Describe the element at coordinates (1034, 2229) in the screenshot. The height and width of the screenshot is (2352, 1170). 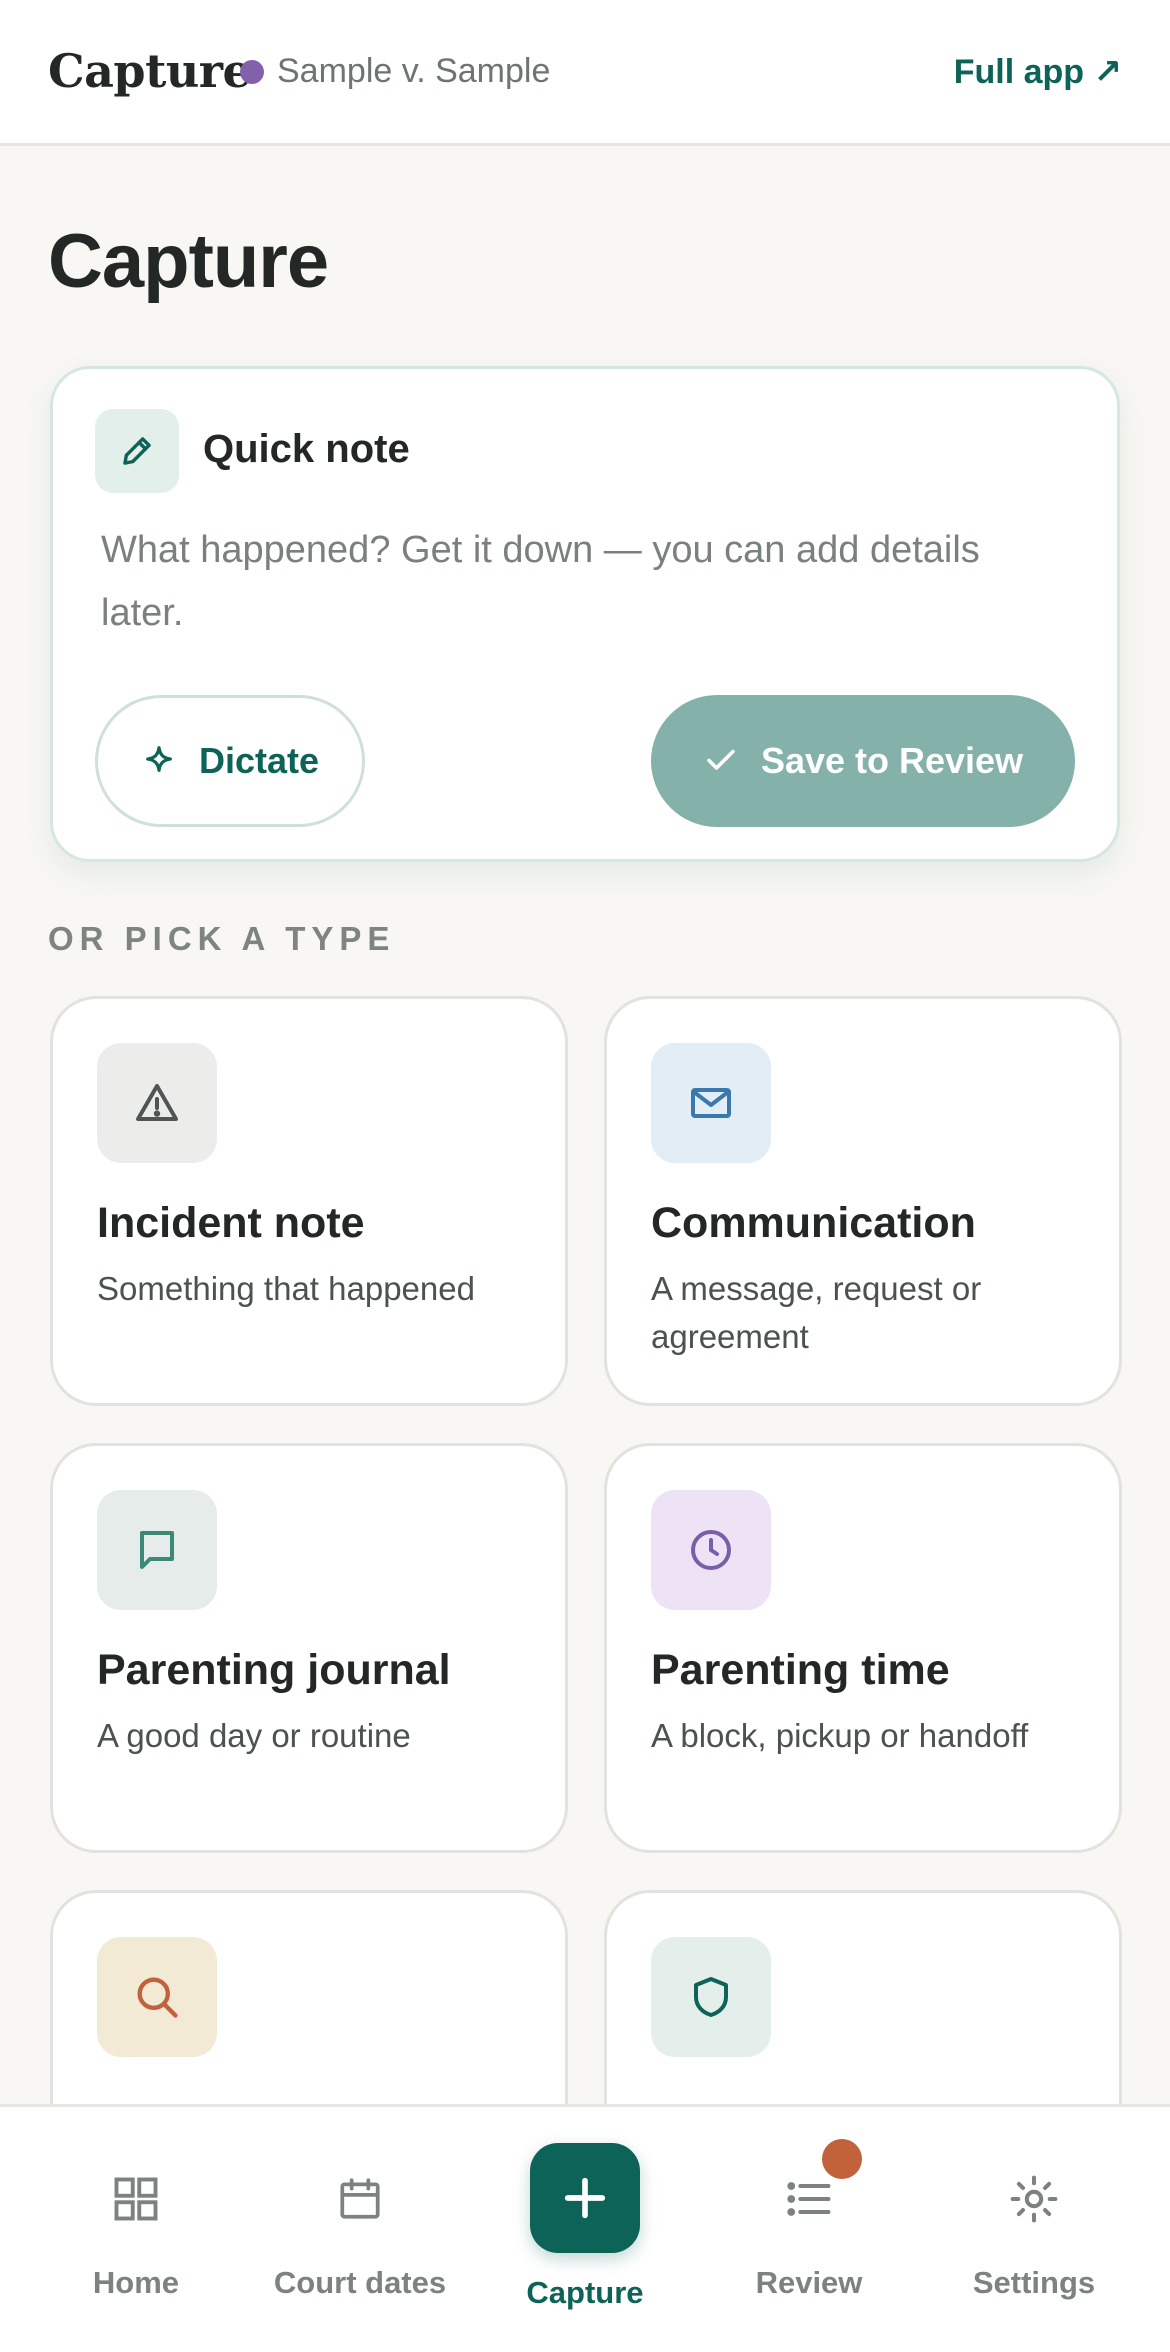
I see `nav-settings: Settings` at that location.